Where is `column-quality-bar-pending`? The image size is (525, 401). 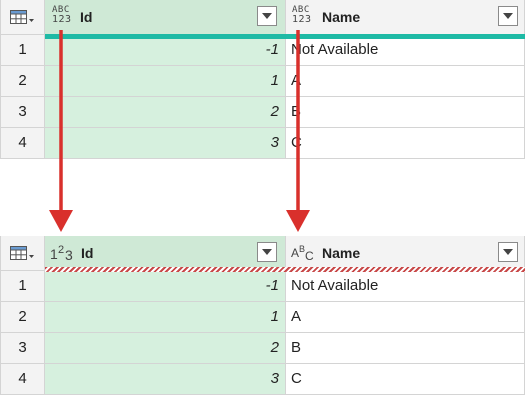 column-quality-bar-pending is located at coordinates (285, 269).